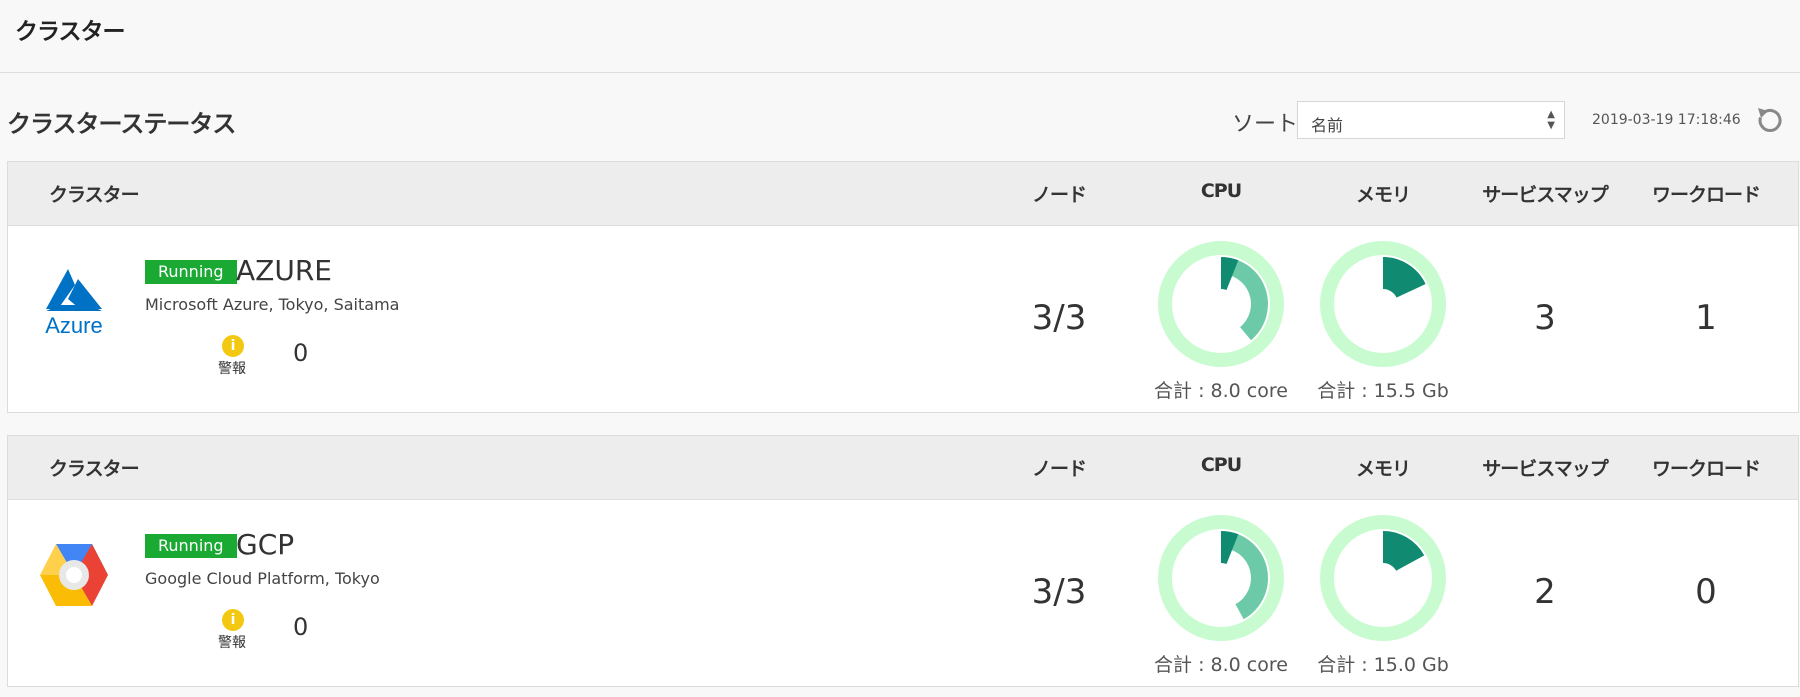 The image size is (1800, 697). What do you see at coordinates (265, 544) in the screenshot?
I see `cluster-name: GCP` at bounding box center [265, 544].